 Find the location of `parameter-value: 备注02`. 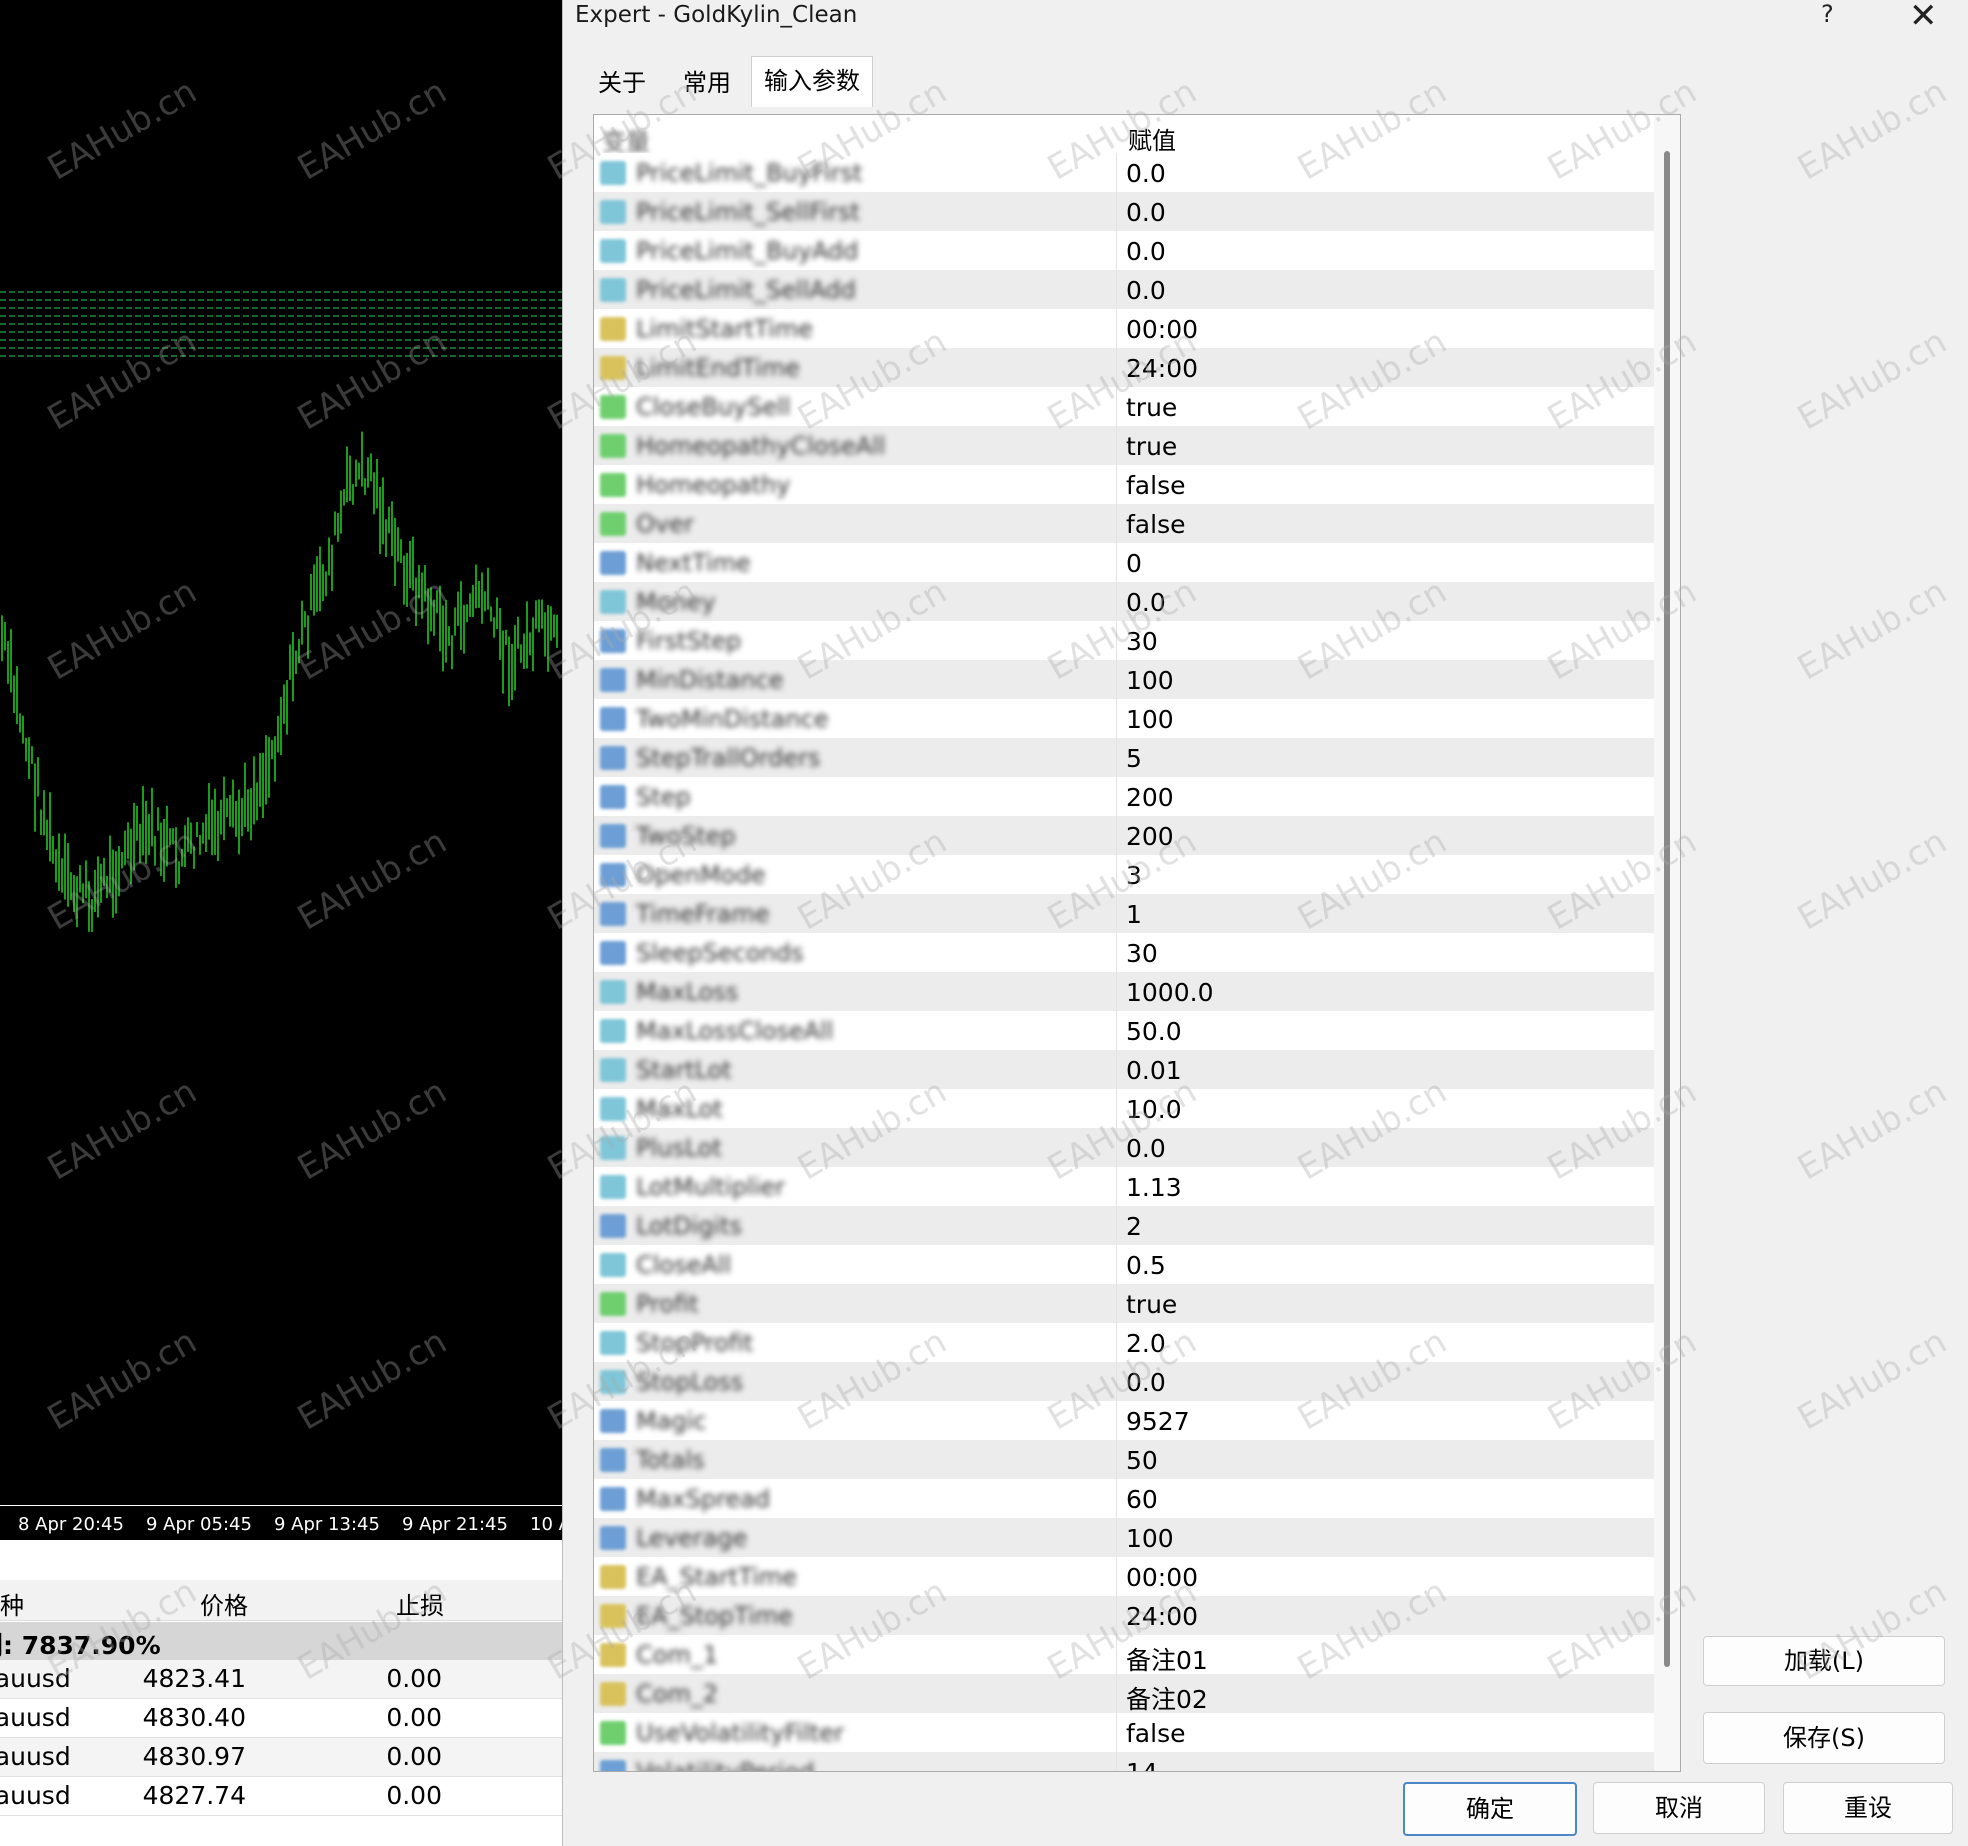

parameter-value: 备注02 is located at coordinates (1167, 1698).